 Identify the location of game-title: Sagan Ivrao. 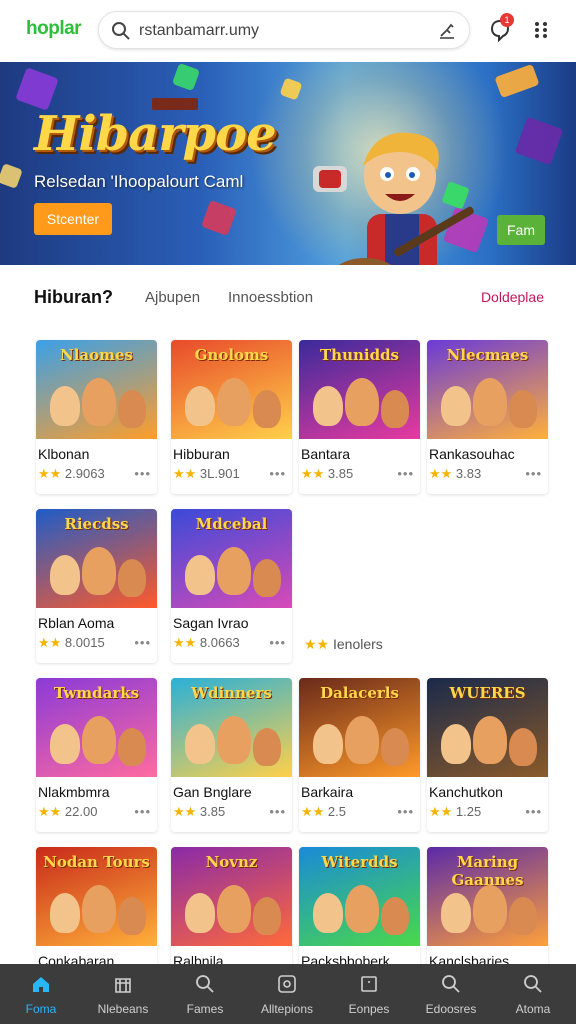
(211, 623).